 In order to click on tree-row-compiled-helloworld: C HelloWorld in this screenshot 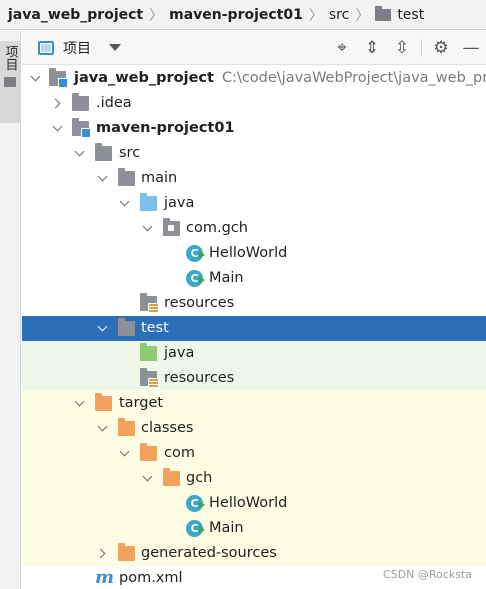, I will do `click(254, 503)`.